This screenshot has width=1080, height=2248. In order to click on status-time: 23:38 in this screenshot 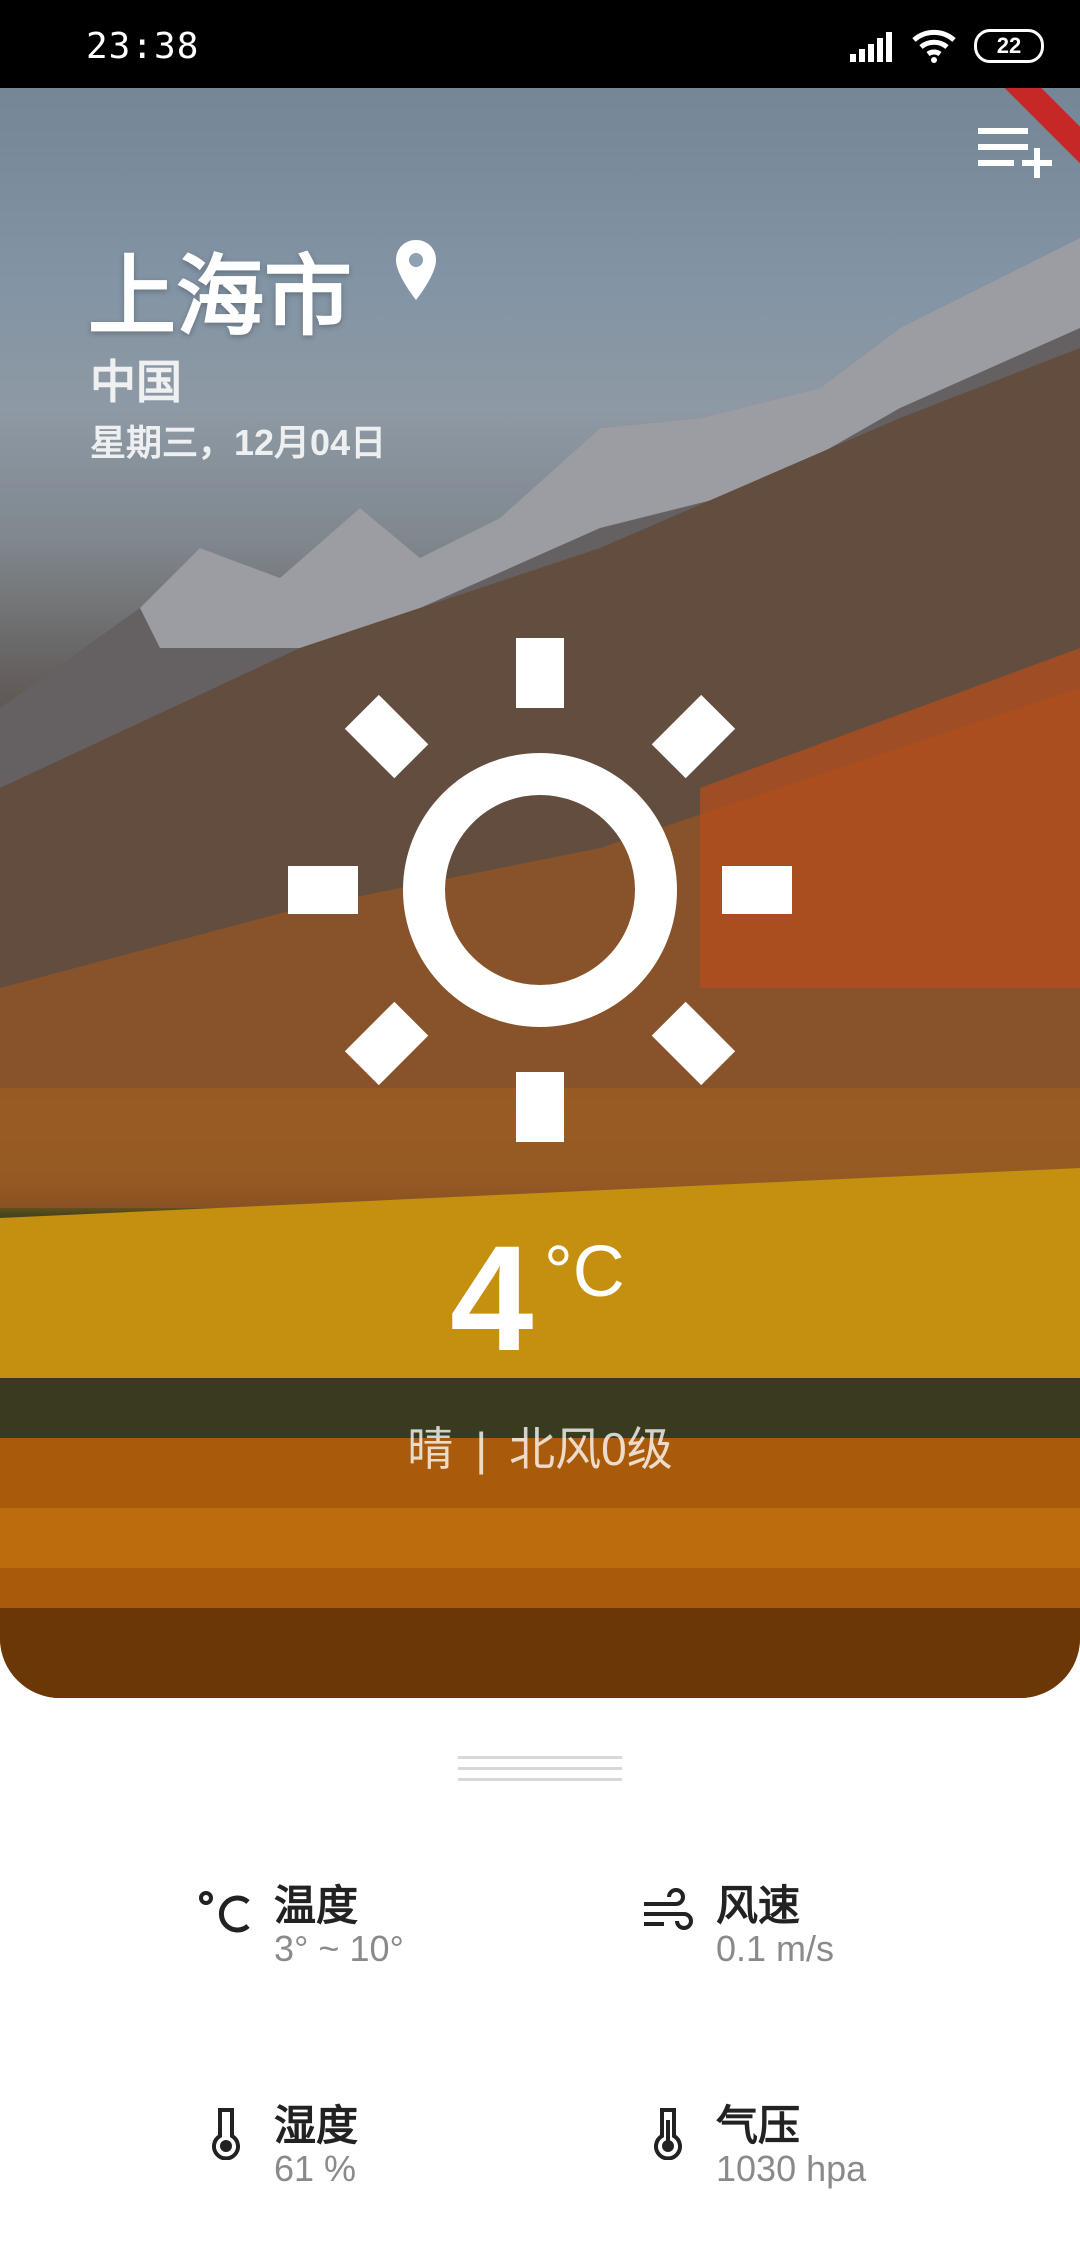, I will do `click(143, 46)`.